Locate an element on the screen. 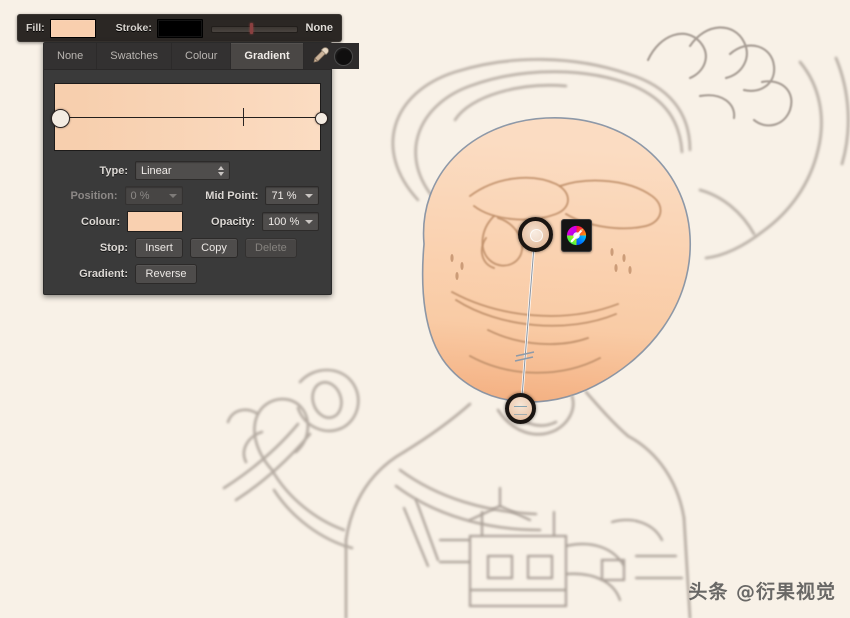 The width and height of the screenshot is (850, 618). midpoint-input: 71 % is located at coordinates (292, 195).